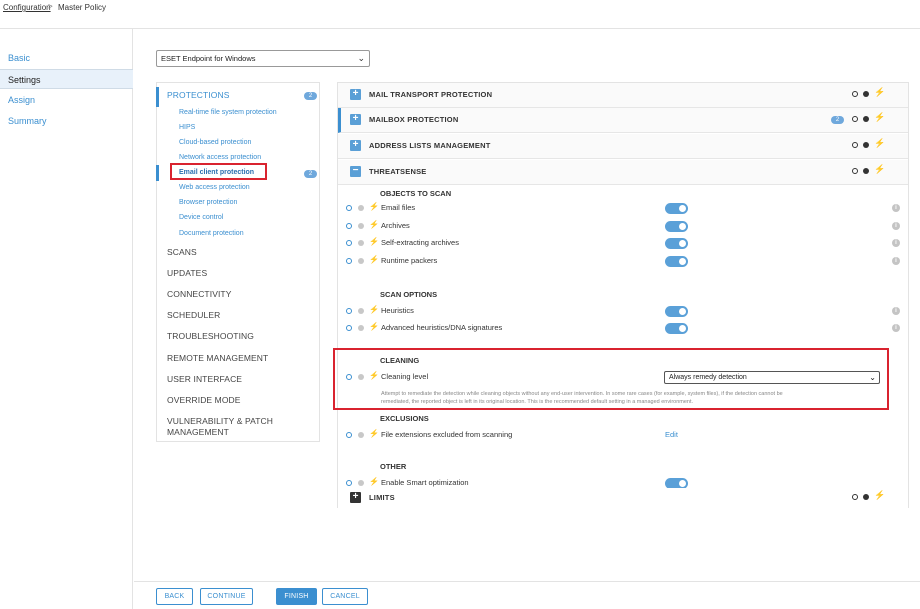 This screenshot has height=609, width=920. Describe the element at coordinates (182, 252) in the screenshot. I see `category-scans: SCANS` at that location.